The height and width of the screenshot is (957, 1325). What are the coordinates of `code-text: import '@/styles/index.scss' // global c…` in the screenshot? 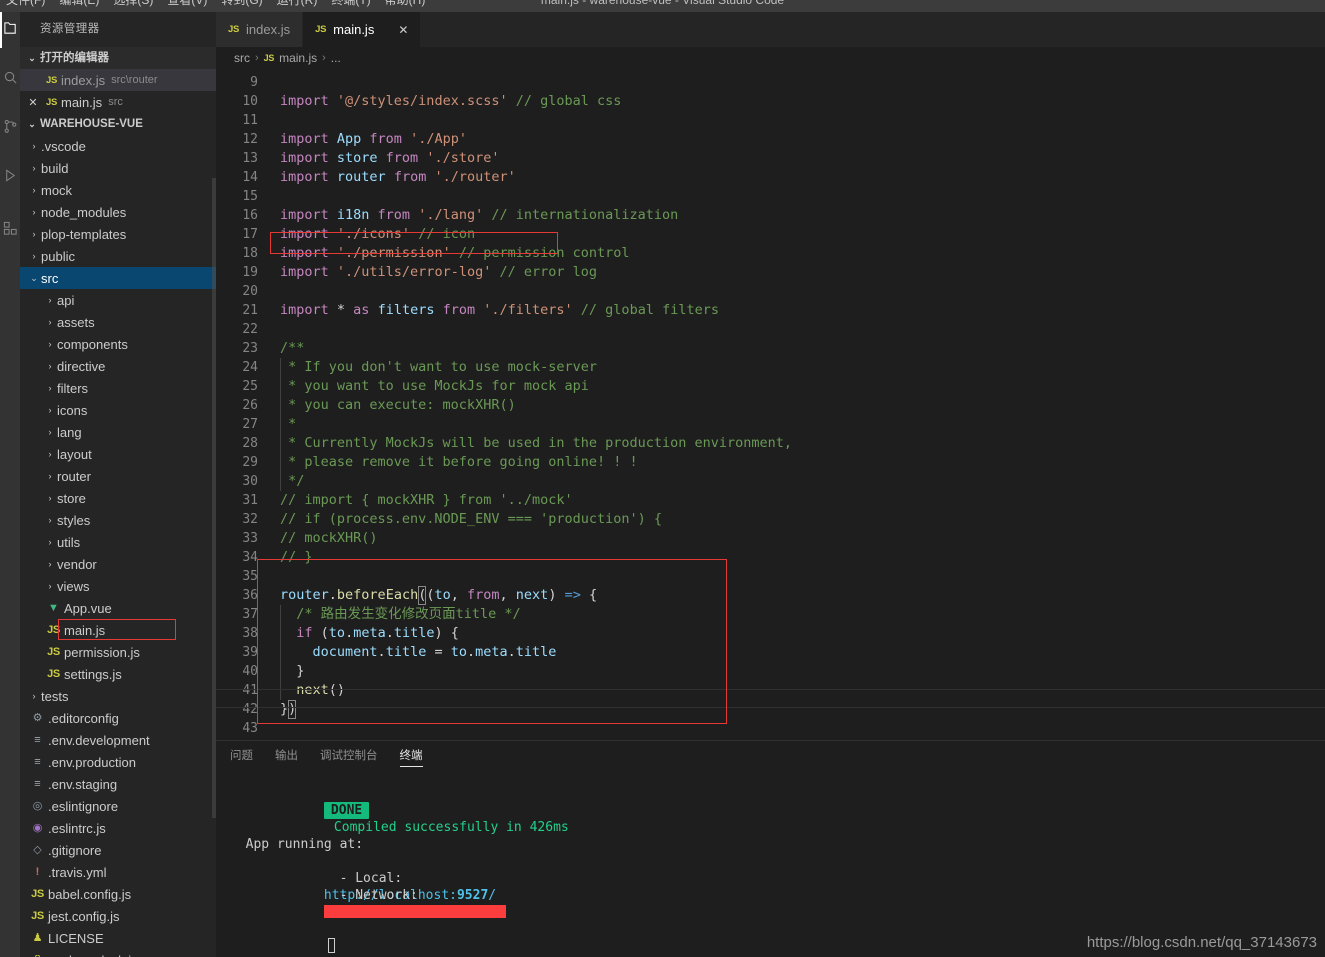 It's located at (450, 101).